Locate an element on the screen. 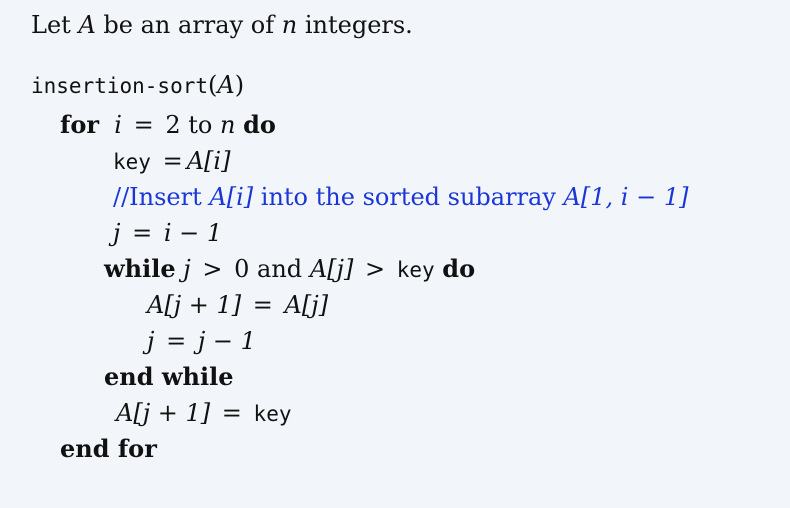  function-paren-open: ( is located at coordinates (213, 85).